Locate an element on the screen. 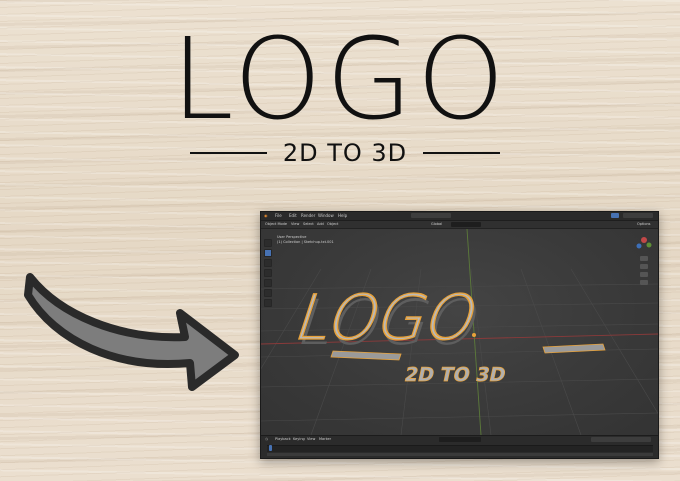  viewport-overlay-collection: (1) Collection | Sketchup.txt.001 is located at coordinates (305, 242).